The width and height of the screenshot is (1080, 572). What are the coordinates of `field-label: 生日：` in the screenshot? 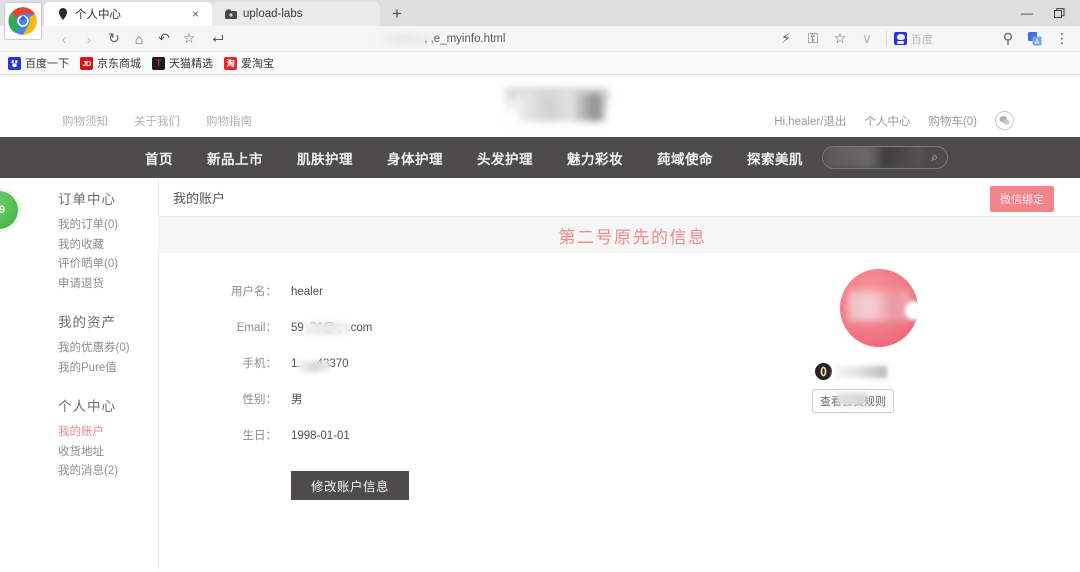 It's located at (260, 436).